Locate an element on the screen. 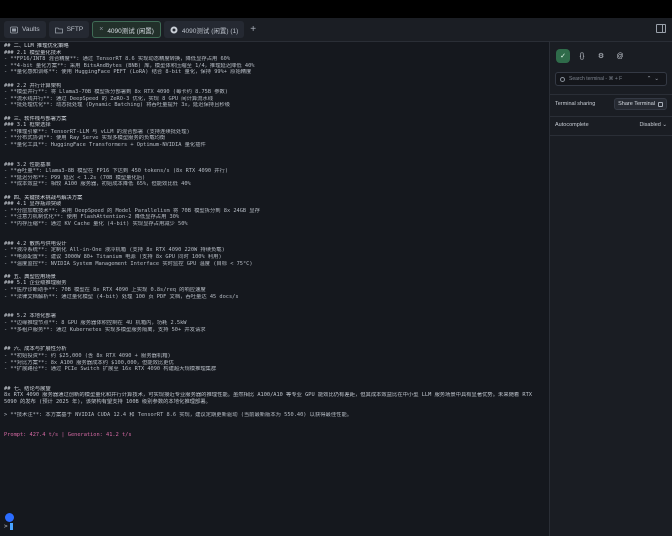  tab-vaults: Vaults is located at coordinates (25, 29).